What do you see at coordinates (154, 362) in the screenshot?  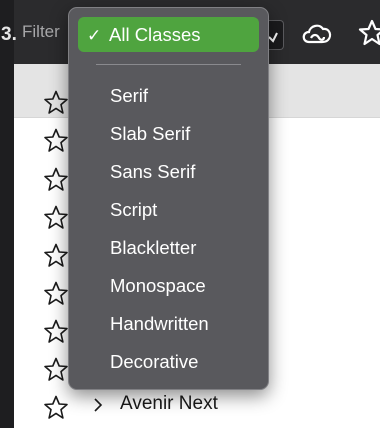 I see `menu-item-decorative: Decorative` at bounding box center [154, 362].